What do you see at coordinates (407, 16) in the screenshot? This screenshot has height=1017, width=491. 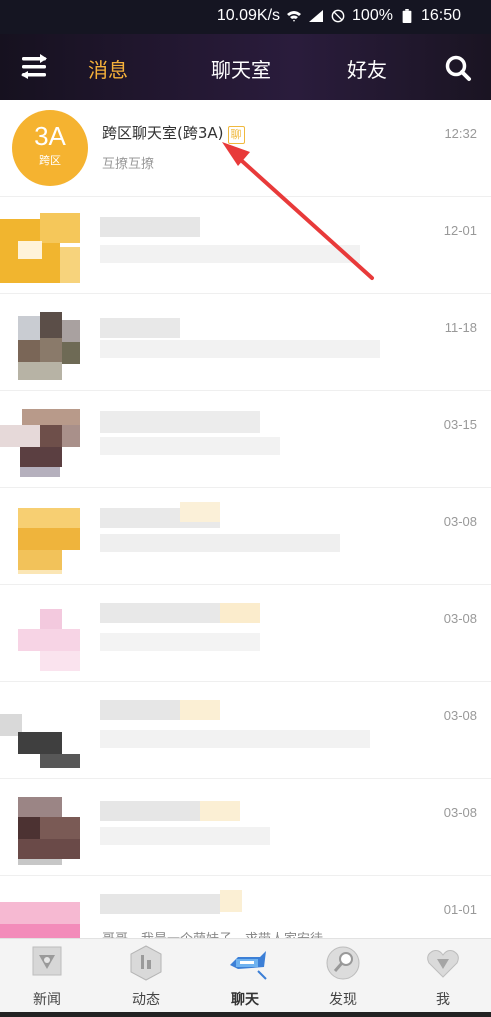 I see `battery-icon` at bounding box center [407, 16].